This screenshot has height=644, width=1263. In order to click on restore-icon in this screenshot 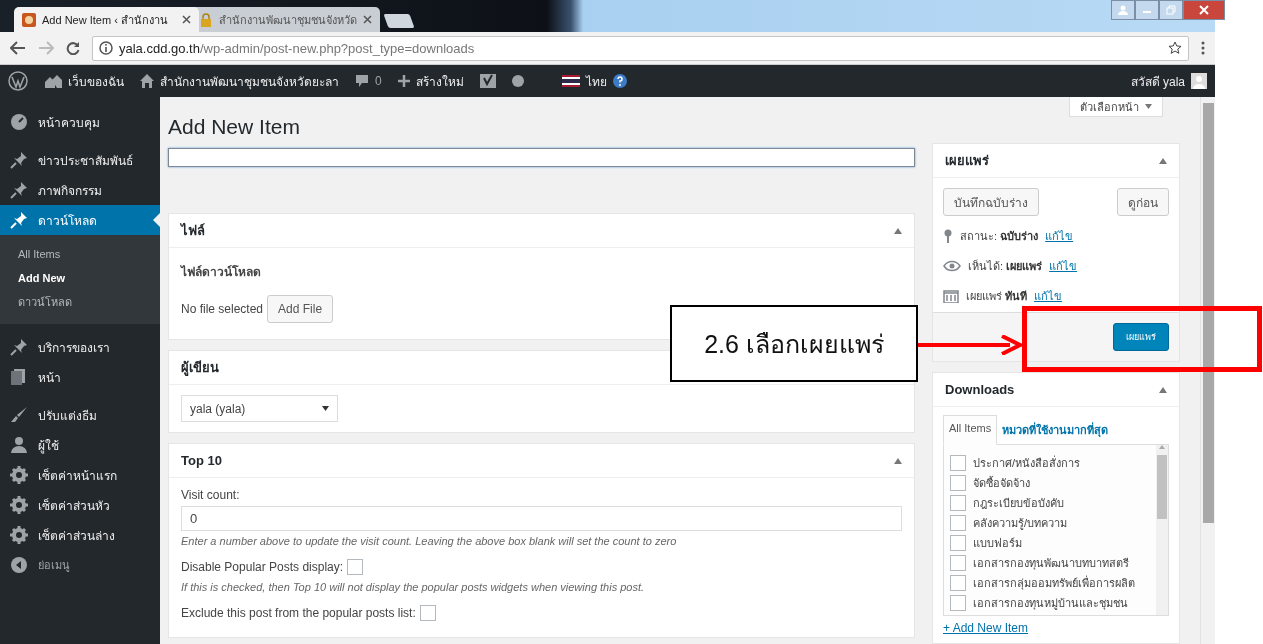, I will do `click(1171, 10)`.